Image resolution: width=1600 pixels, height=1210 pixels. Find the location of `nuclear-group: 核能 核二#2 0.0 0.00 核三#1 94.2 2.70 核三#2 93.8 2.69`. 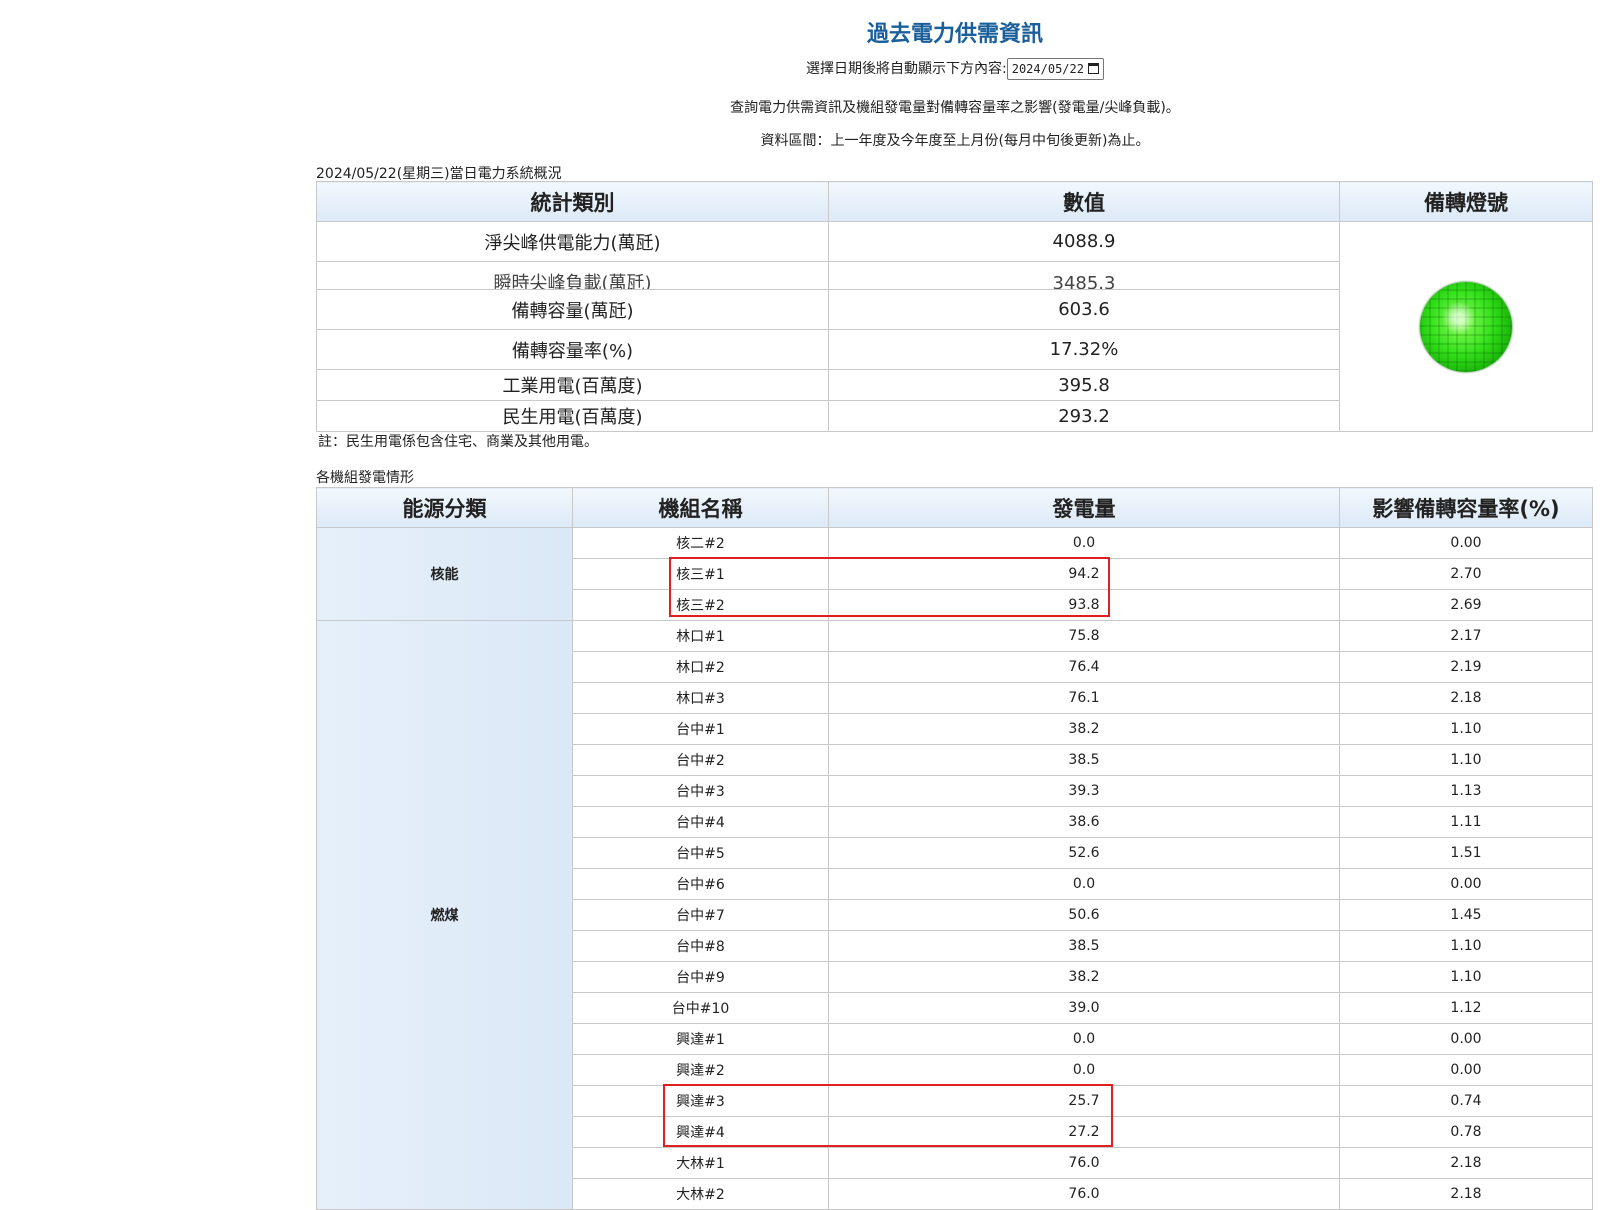

nuclear-group: 核能 核二#2 0.0 0.00 核三#1 94.2 2.70 核三#2 93.8 2.69 is located at coordinates (954, 574).